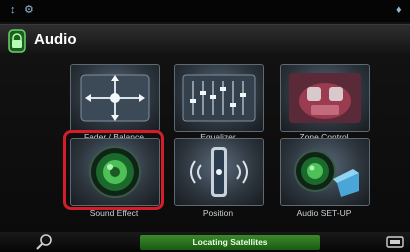 The height and width of the screenshot is (252, 410). Describe the element at coordinates (13, 10) in the screenshot. I see `arrows-icon: ↕` at that location.